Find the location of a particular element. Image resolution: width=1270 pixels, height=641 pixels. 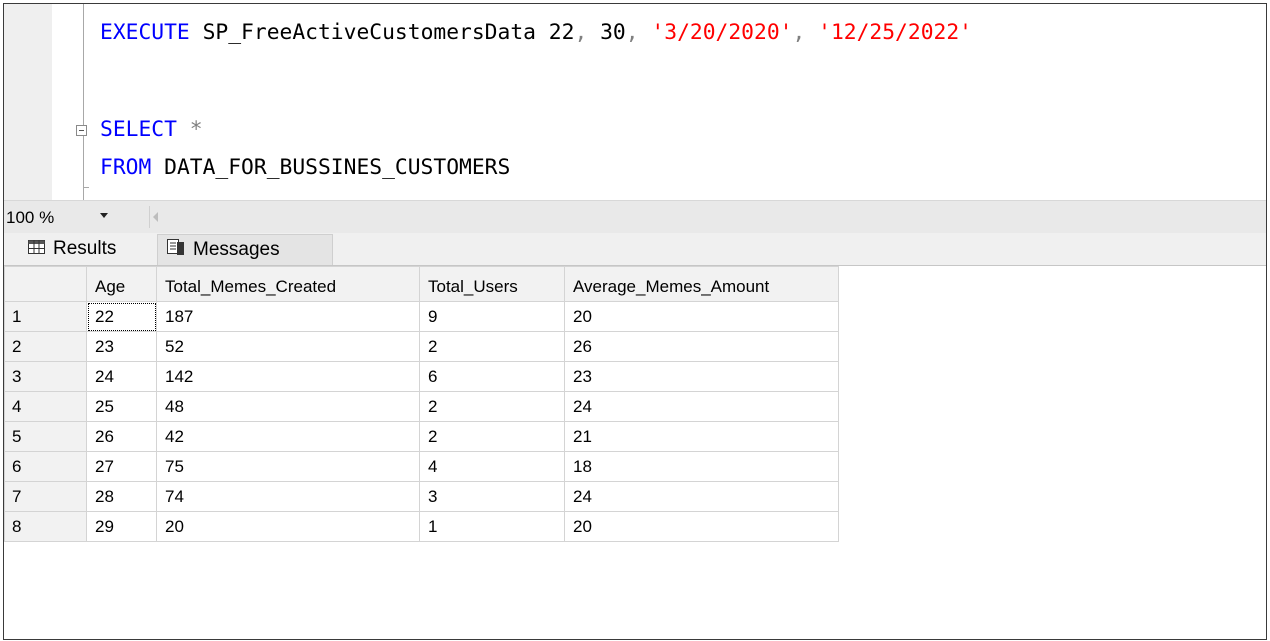

column-header-age: Age is located at coordinates (121, 284).